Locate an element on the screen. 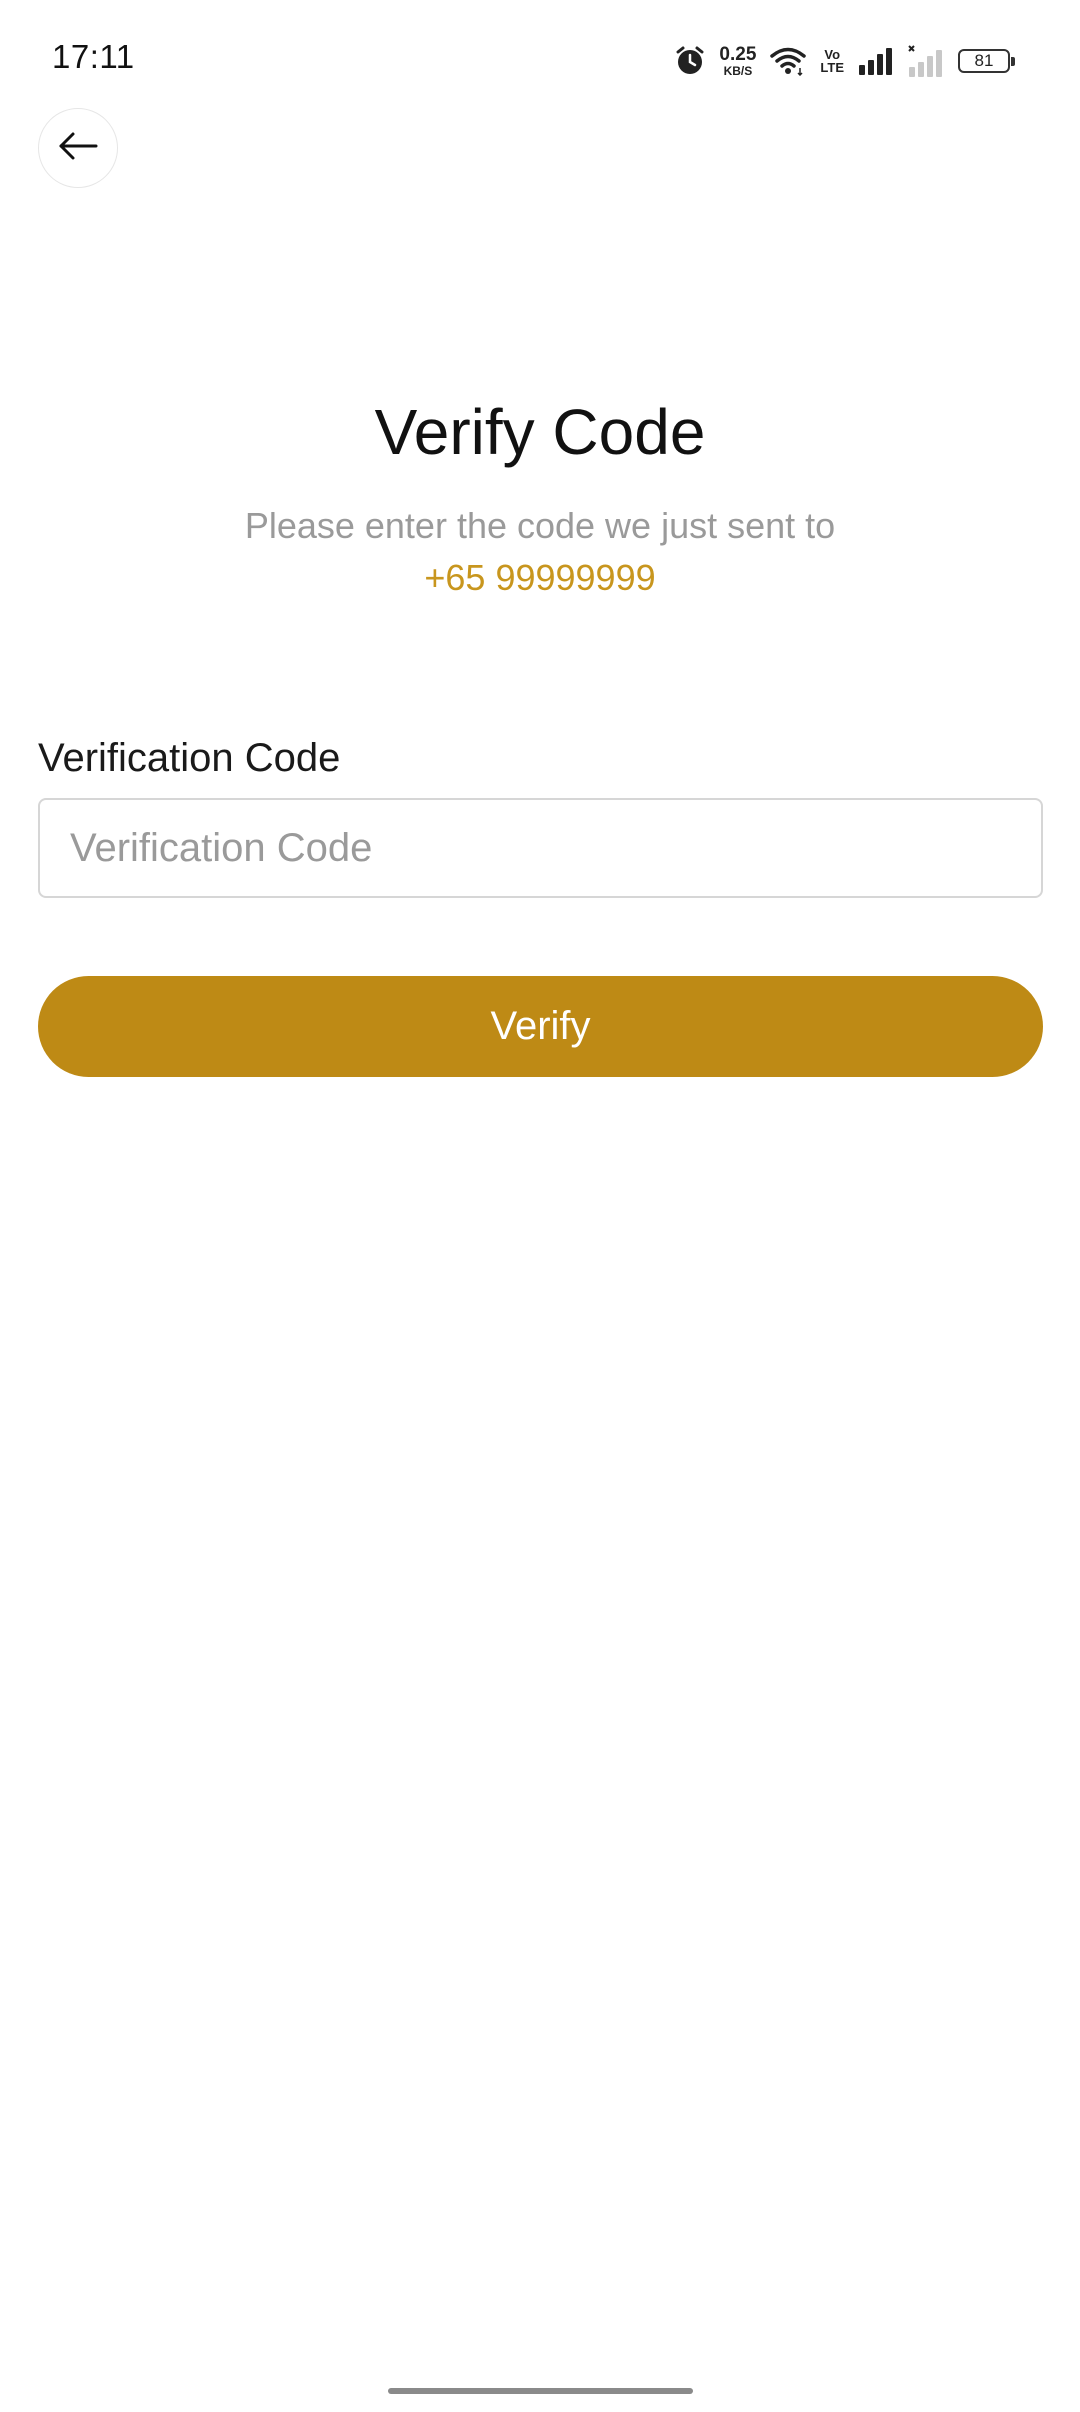 The height and width of the screenshot is (2412, 1080). arrow-left-icon is located at coordinates (78, 148).